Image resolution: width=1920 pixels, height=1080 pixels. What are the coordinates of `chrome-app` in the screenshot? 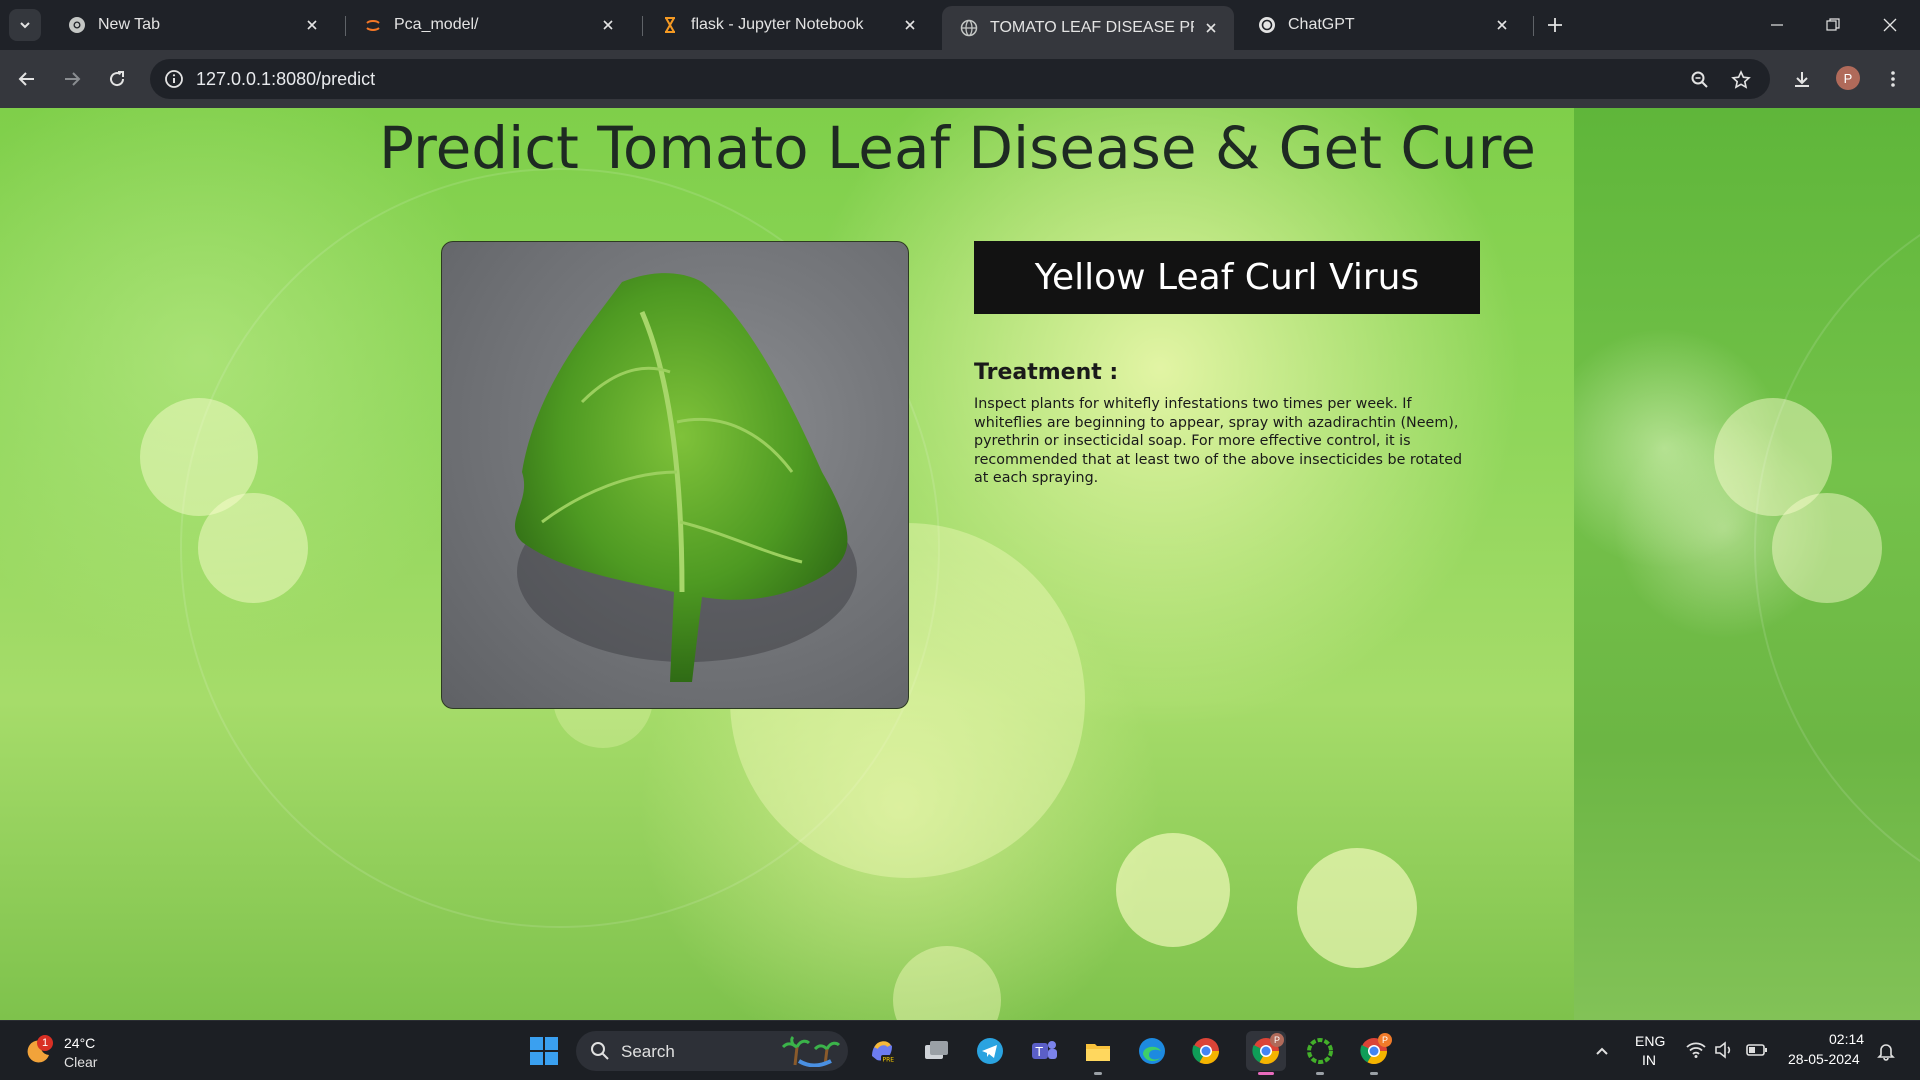 It's located at (1206, 1051).